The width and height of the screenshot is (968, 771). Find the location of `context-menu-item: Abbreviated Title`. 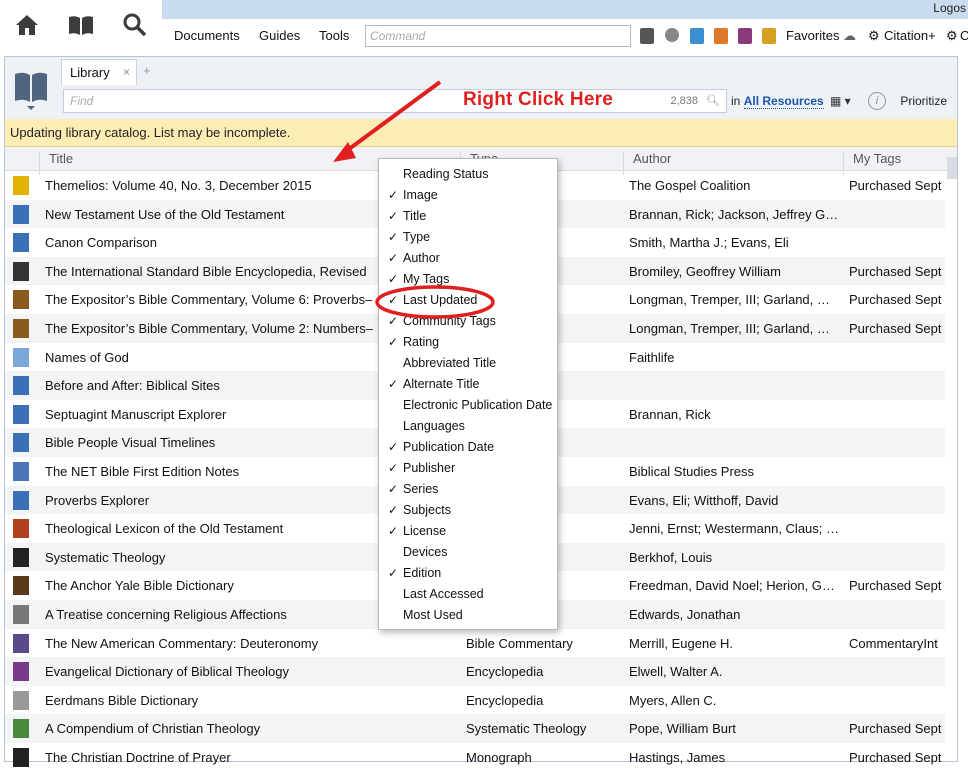

context-menu-item: Abbreviated Title is located at coordinates (468, 364).